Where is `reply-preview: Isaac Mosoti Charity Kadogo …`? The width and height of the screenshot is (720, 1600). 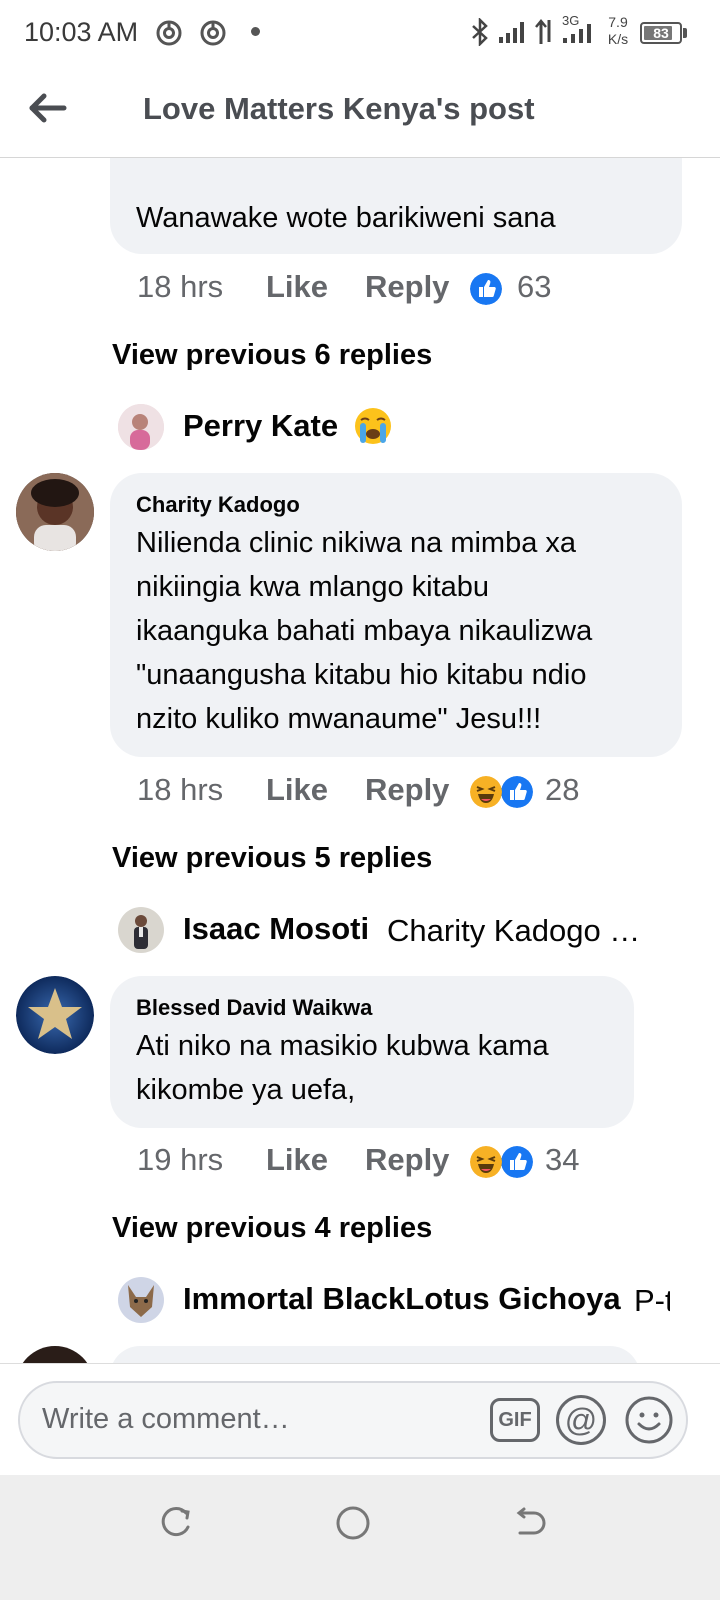 reply-preview: Isaac Mosoti Charity Kadogo … is located at coordinates (408, 930).